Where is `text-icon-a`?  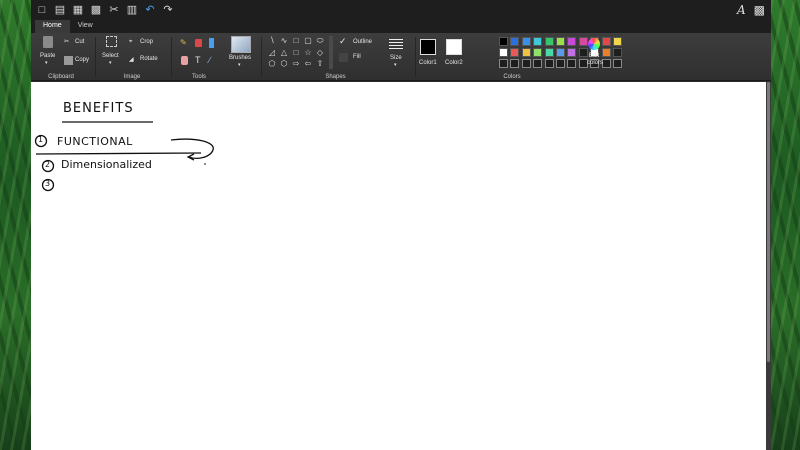 text-icon-a is located at coordinates (211, 43).